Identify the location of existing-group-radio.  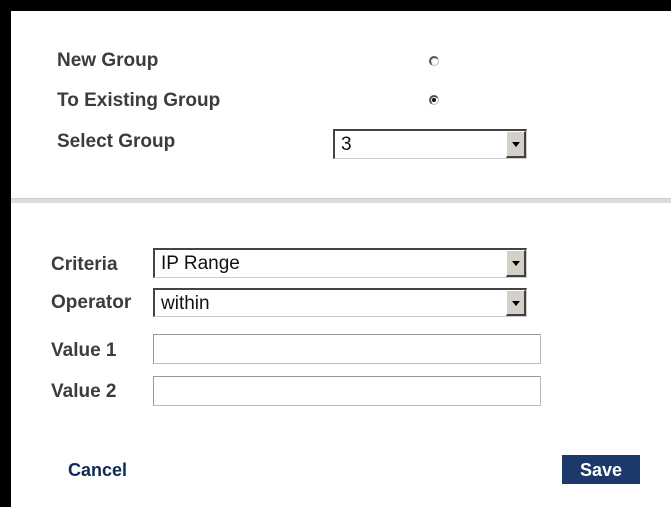
(434, 100).